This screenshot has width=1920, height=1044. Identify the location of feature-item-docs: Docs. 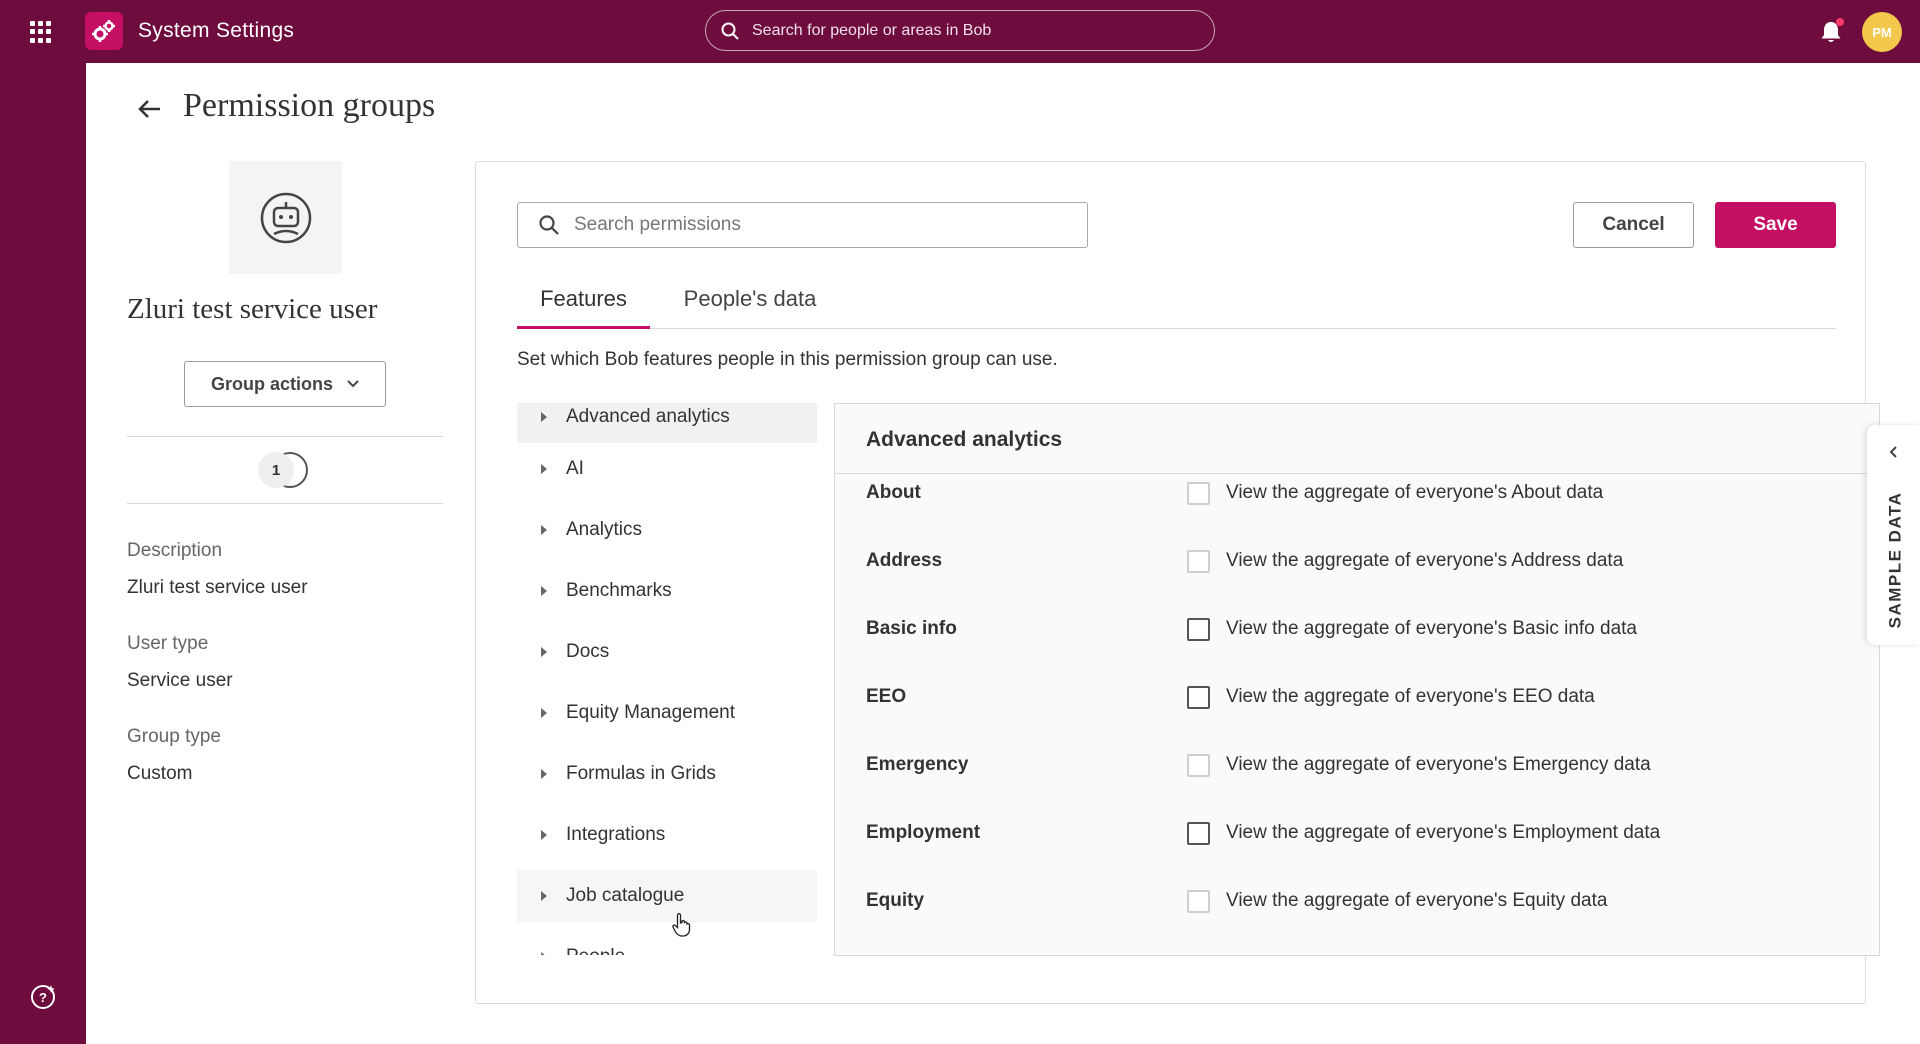
(667, 652).